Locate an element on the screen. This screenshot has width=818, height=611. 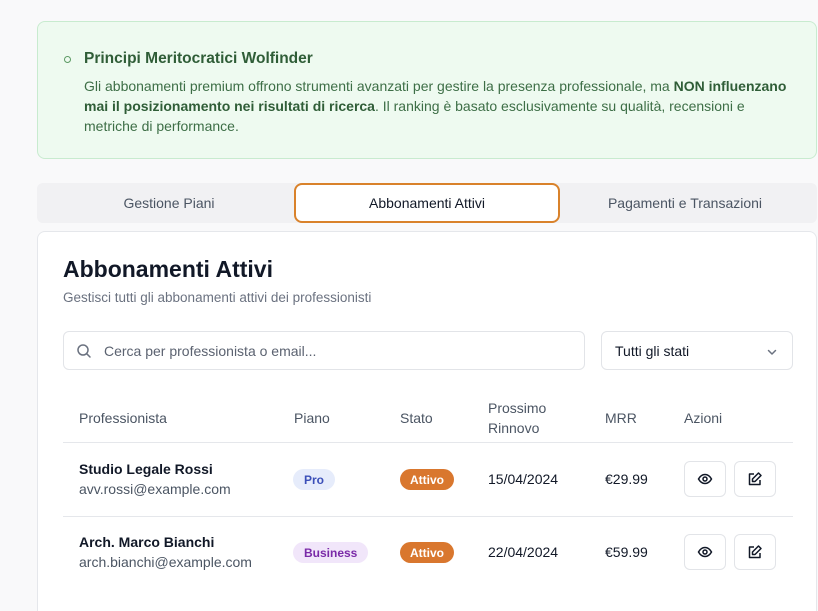
professional-email: avv.rossi@example.com is located at coordinates (155, 489).